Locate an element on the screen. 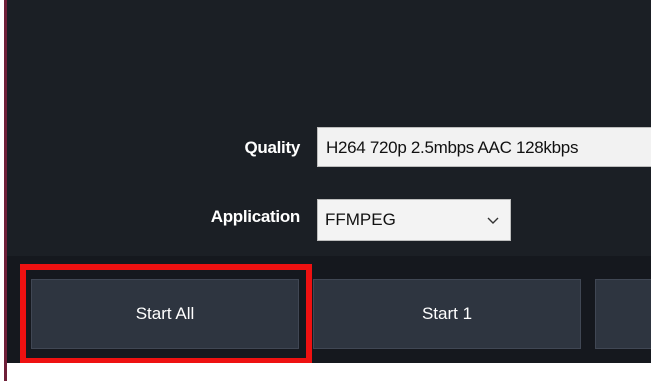  application-select: FFMPEG is located at coordinates (414, 220).